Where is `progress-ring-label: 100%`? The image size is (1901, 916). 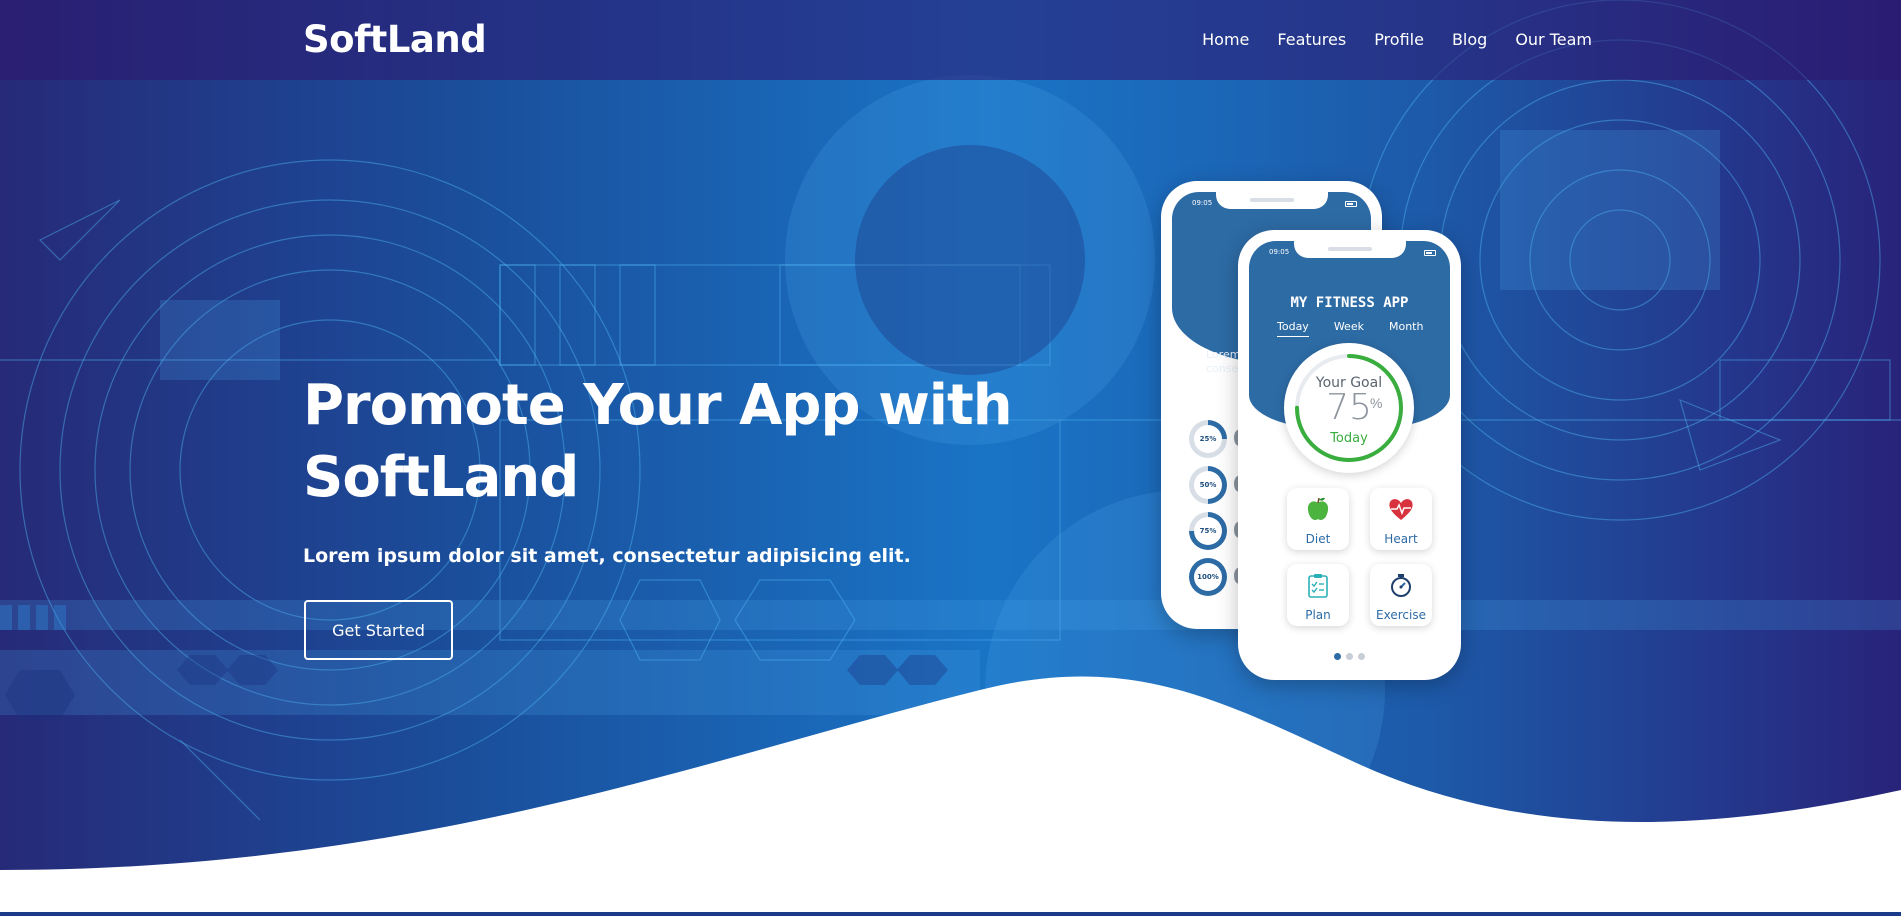 progress-ring-label: 100% is located at coordinates (1208, 577).